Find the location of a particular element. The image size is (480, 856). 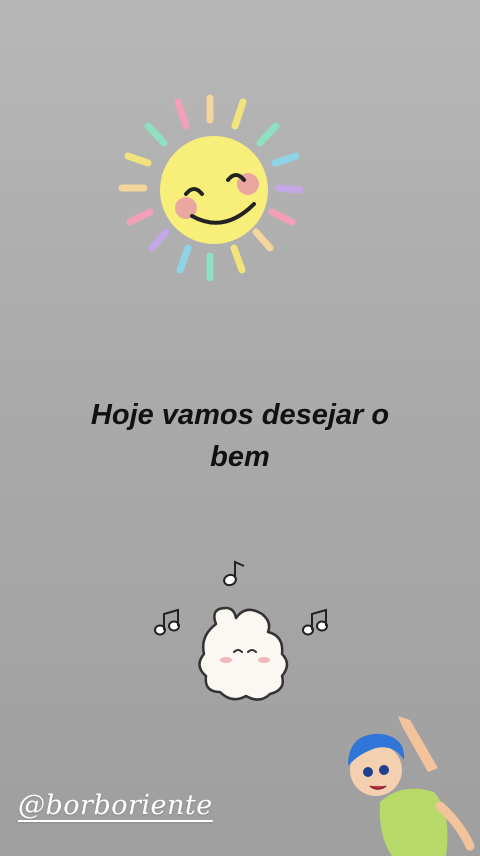

joy-character-icon is located at coordinates (411, 786).